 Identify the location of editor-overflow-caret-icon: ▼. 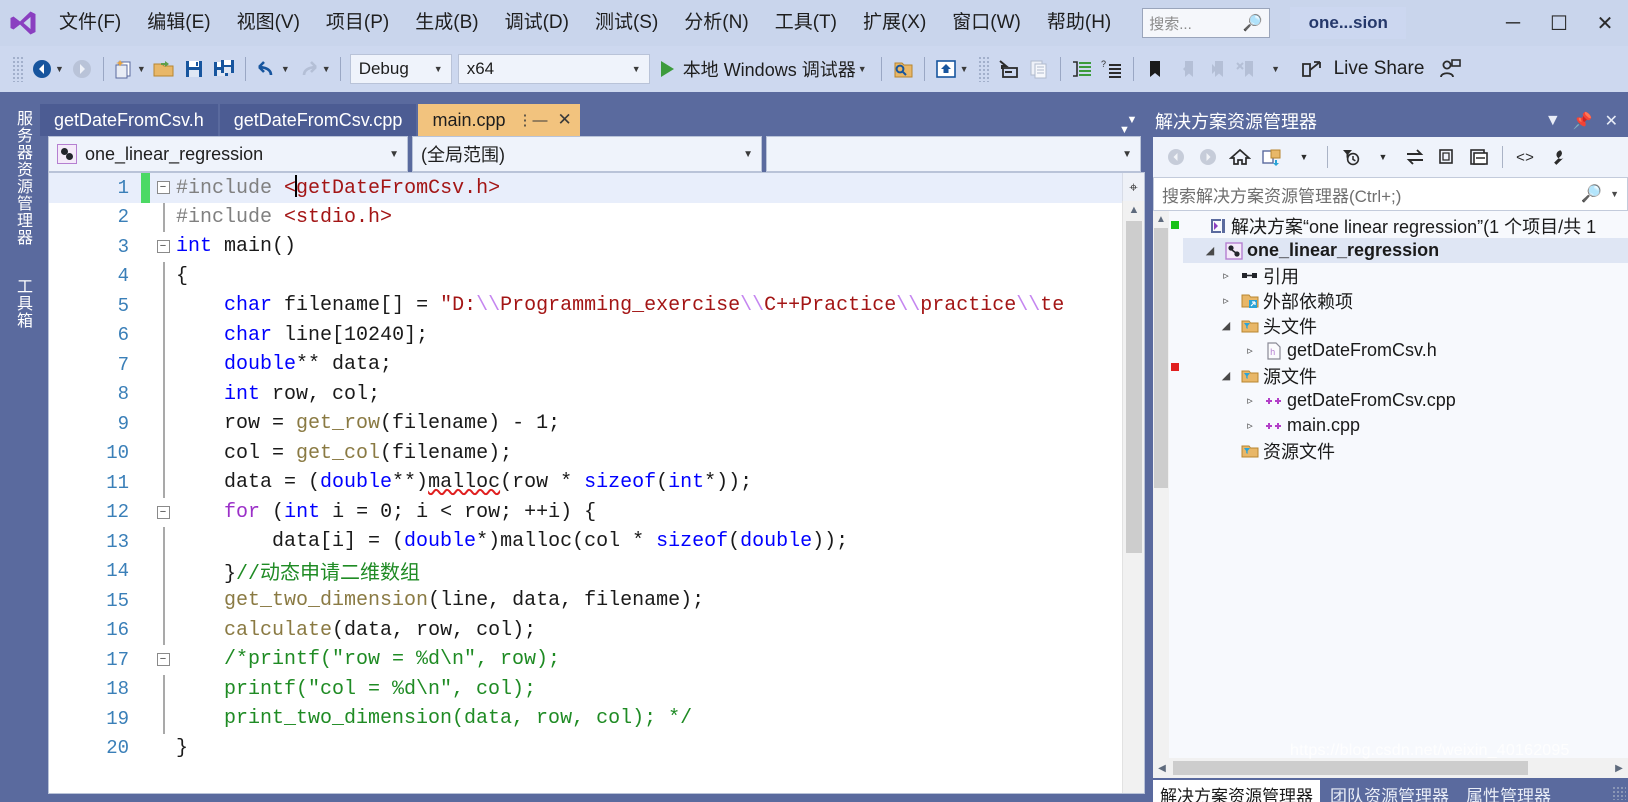
(1124, 130).